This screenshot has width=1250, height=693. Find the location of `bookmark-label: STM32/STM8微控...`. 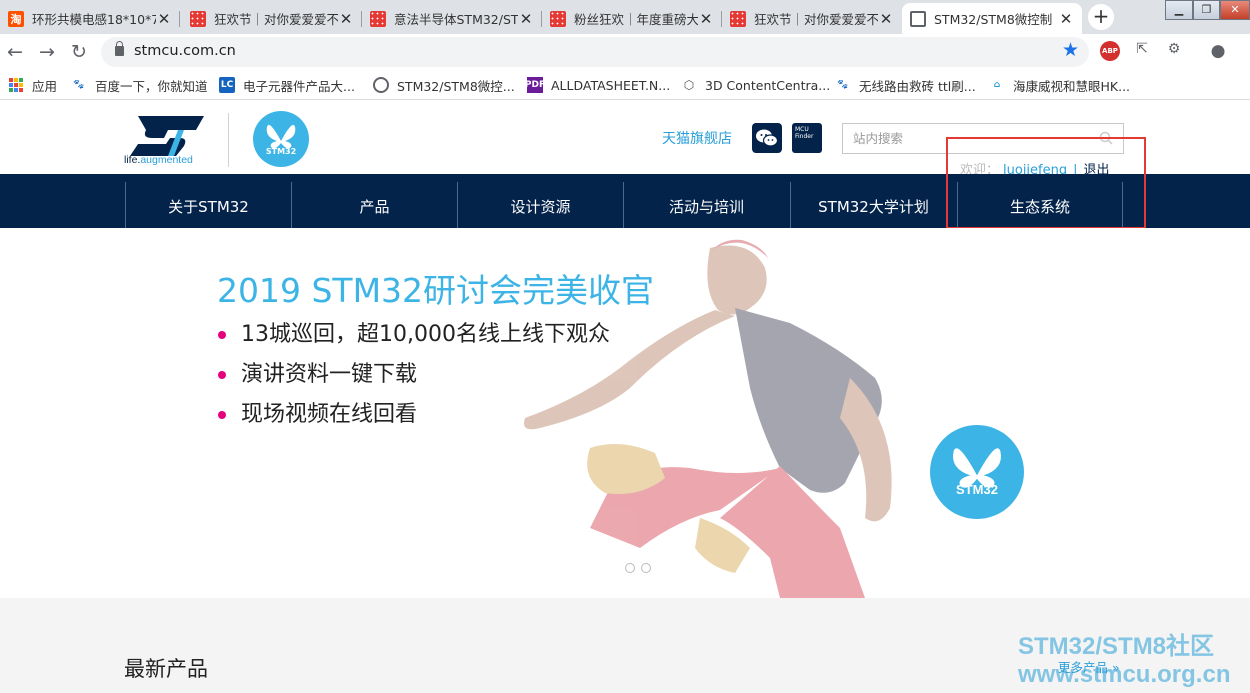

bookmark-label: STM32/STM8微控... is located at coordinates (456, 86).